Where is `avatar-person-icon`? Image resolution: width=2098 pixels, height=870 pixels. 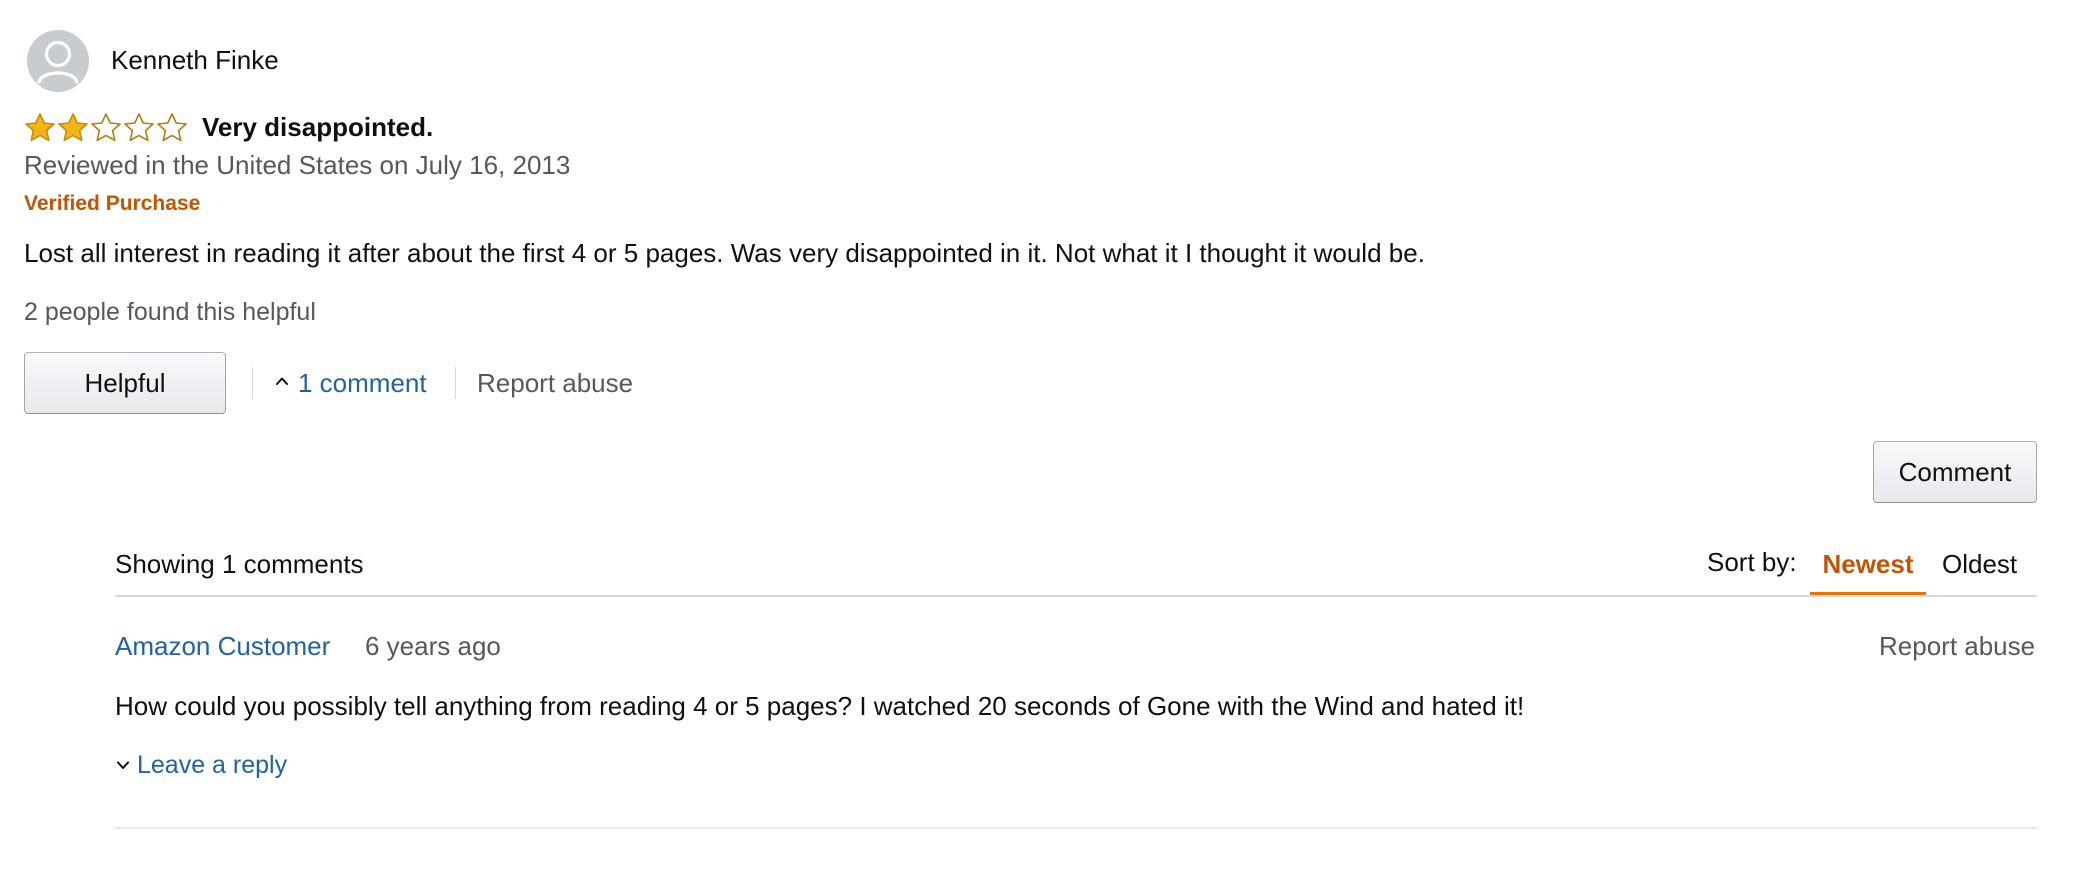 avatar-person-icon is located at coordinates (58, 61).